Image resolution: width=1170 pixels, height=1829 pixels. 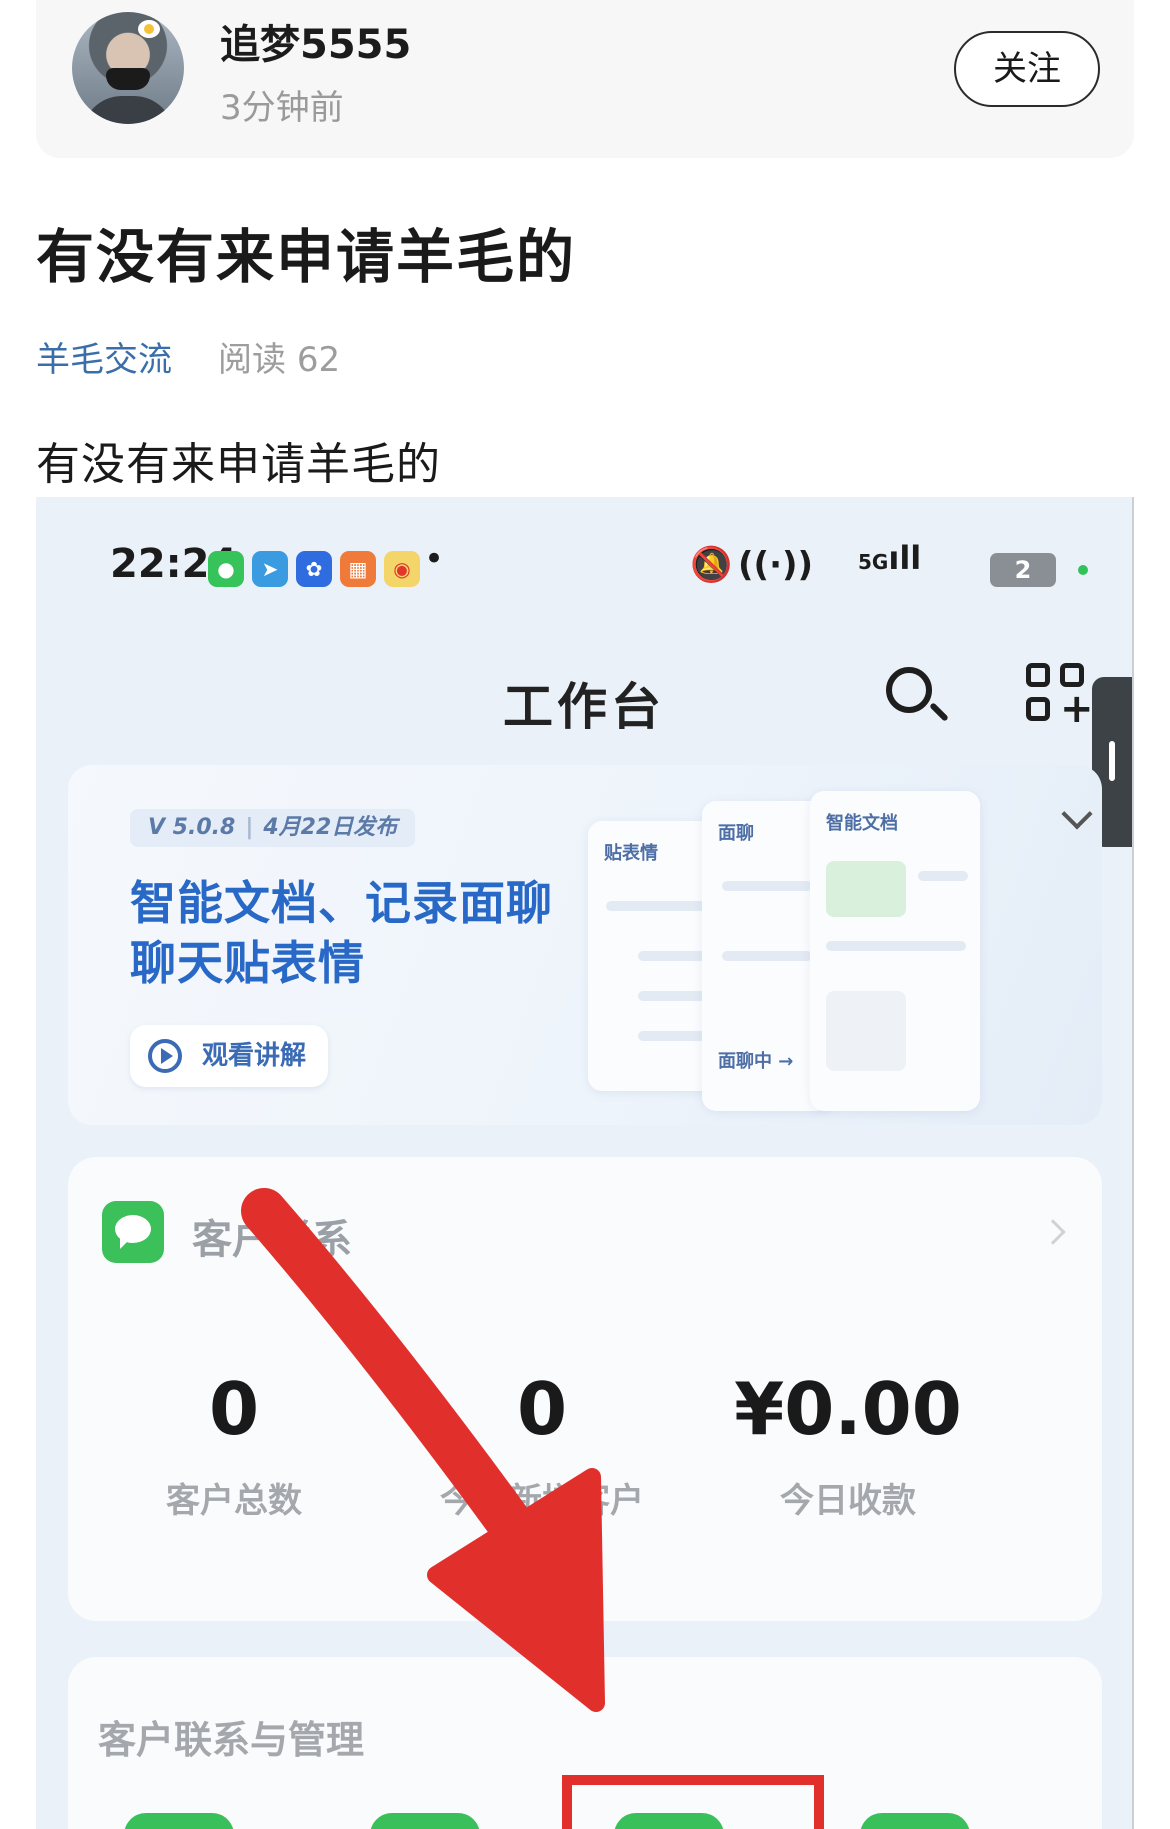 I want to click on post-time: 3分钟前, so click(x=282, y=108).